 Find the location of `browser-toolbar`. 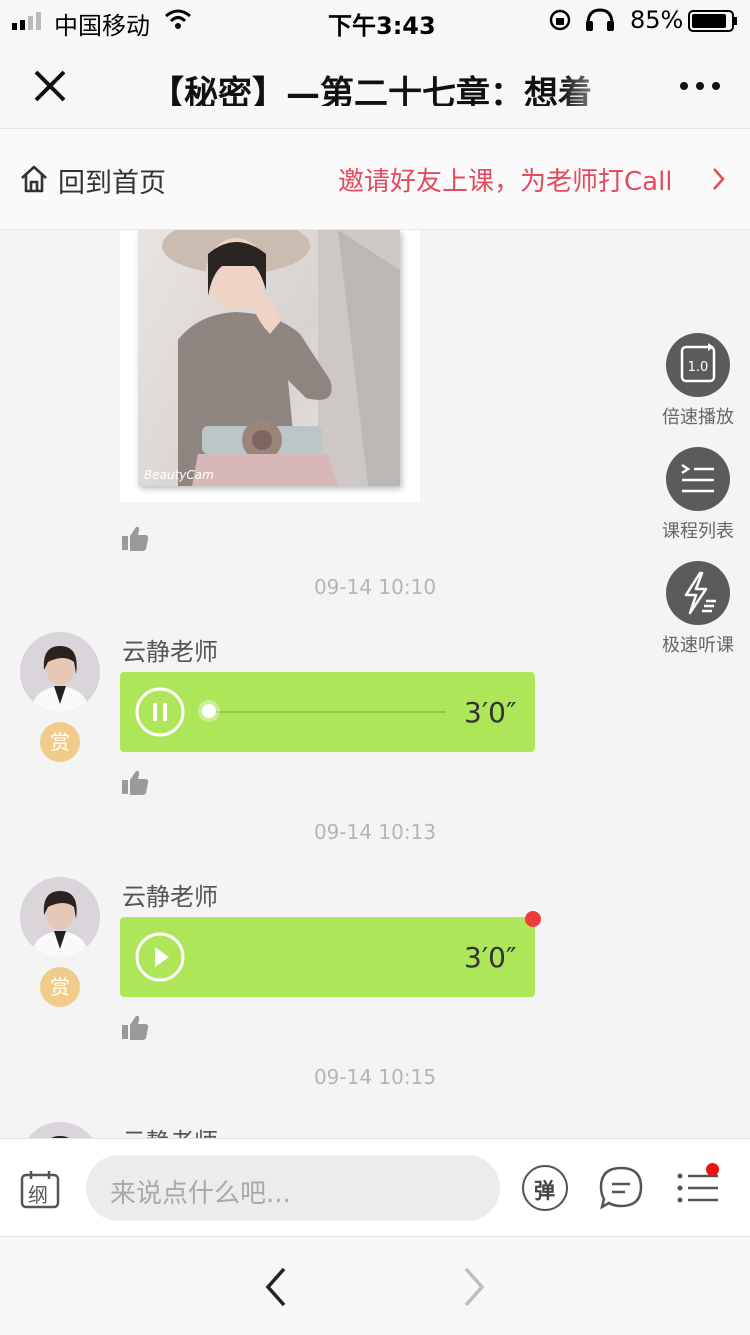

browser-toolbar is located at coordinates (375, 1285).